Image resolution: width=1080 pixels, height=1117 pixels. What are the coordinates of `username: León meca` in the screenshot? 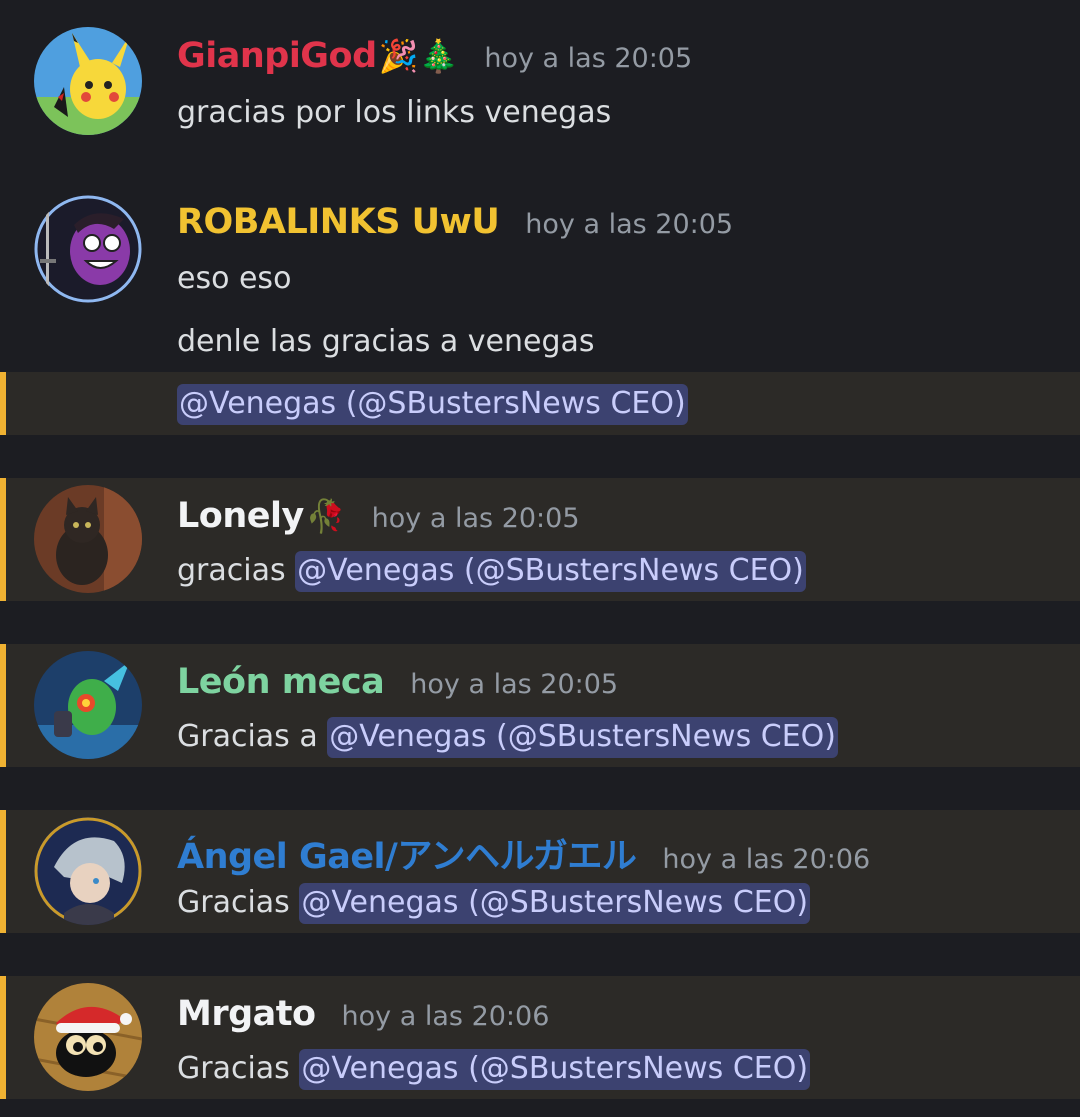 It's located at (281, 682).